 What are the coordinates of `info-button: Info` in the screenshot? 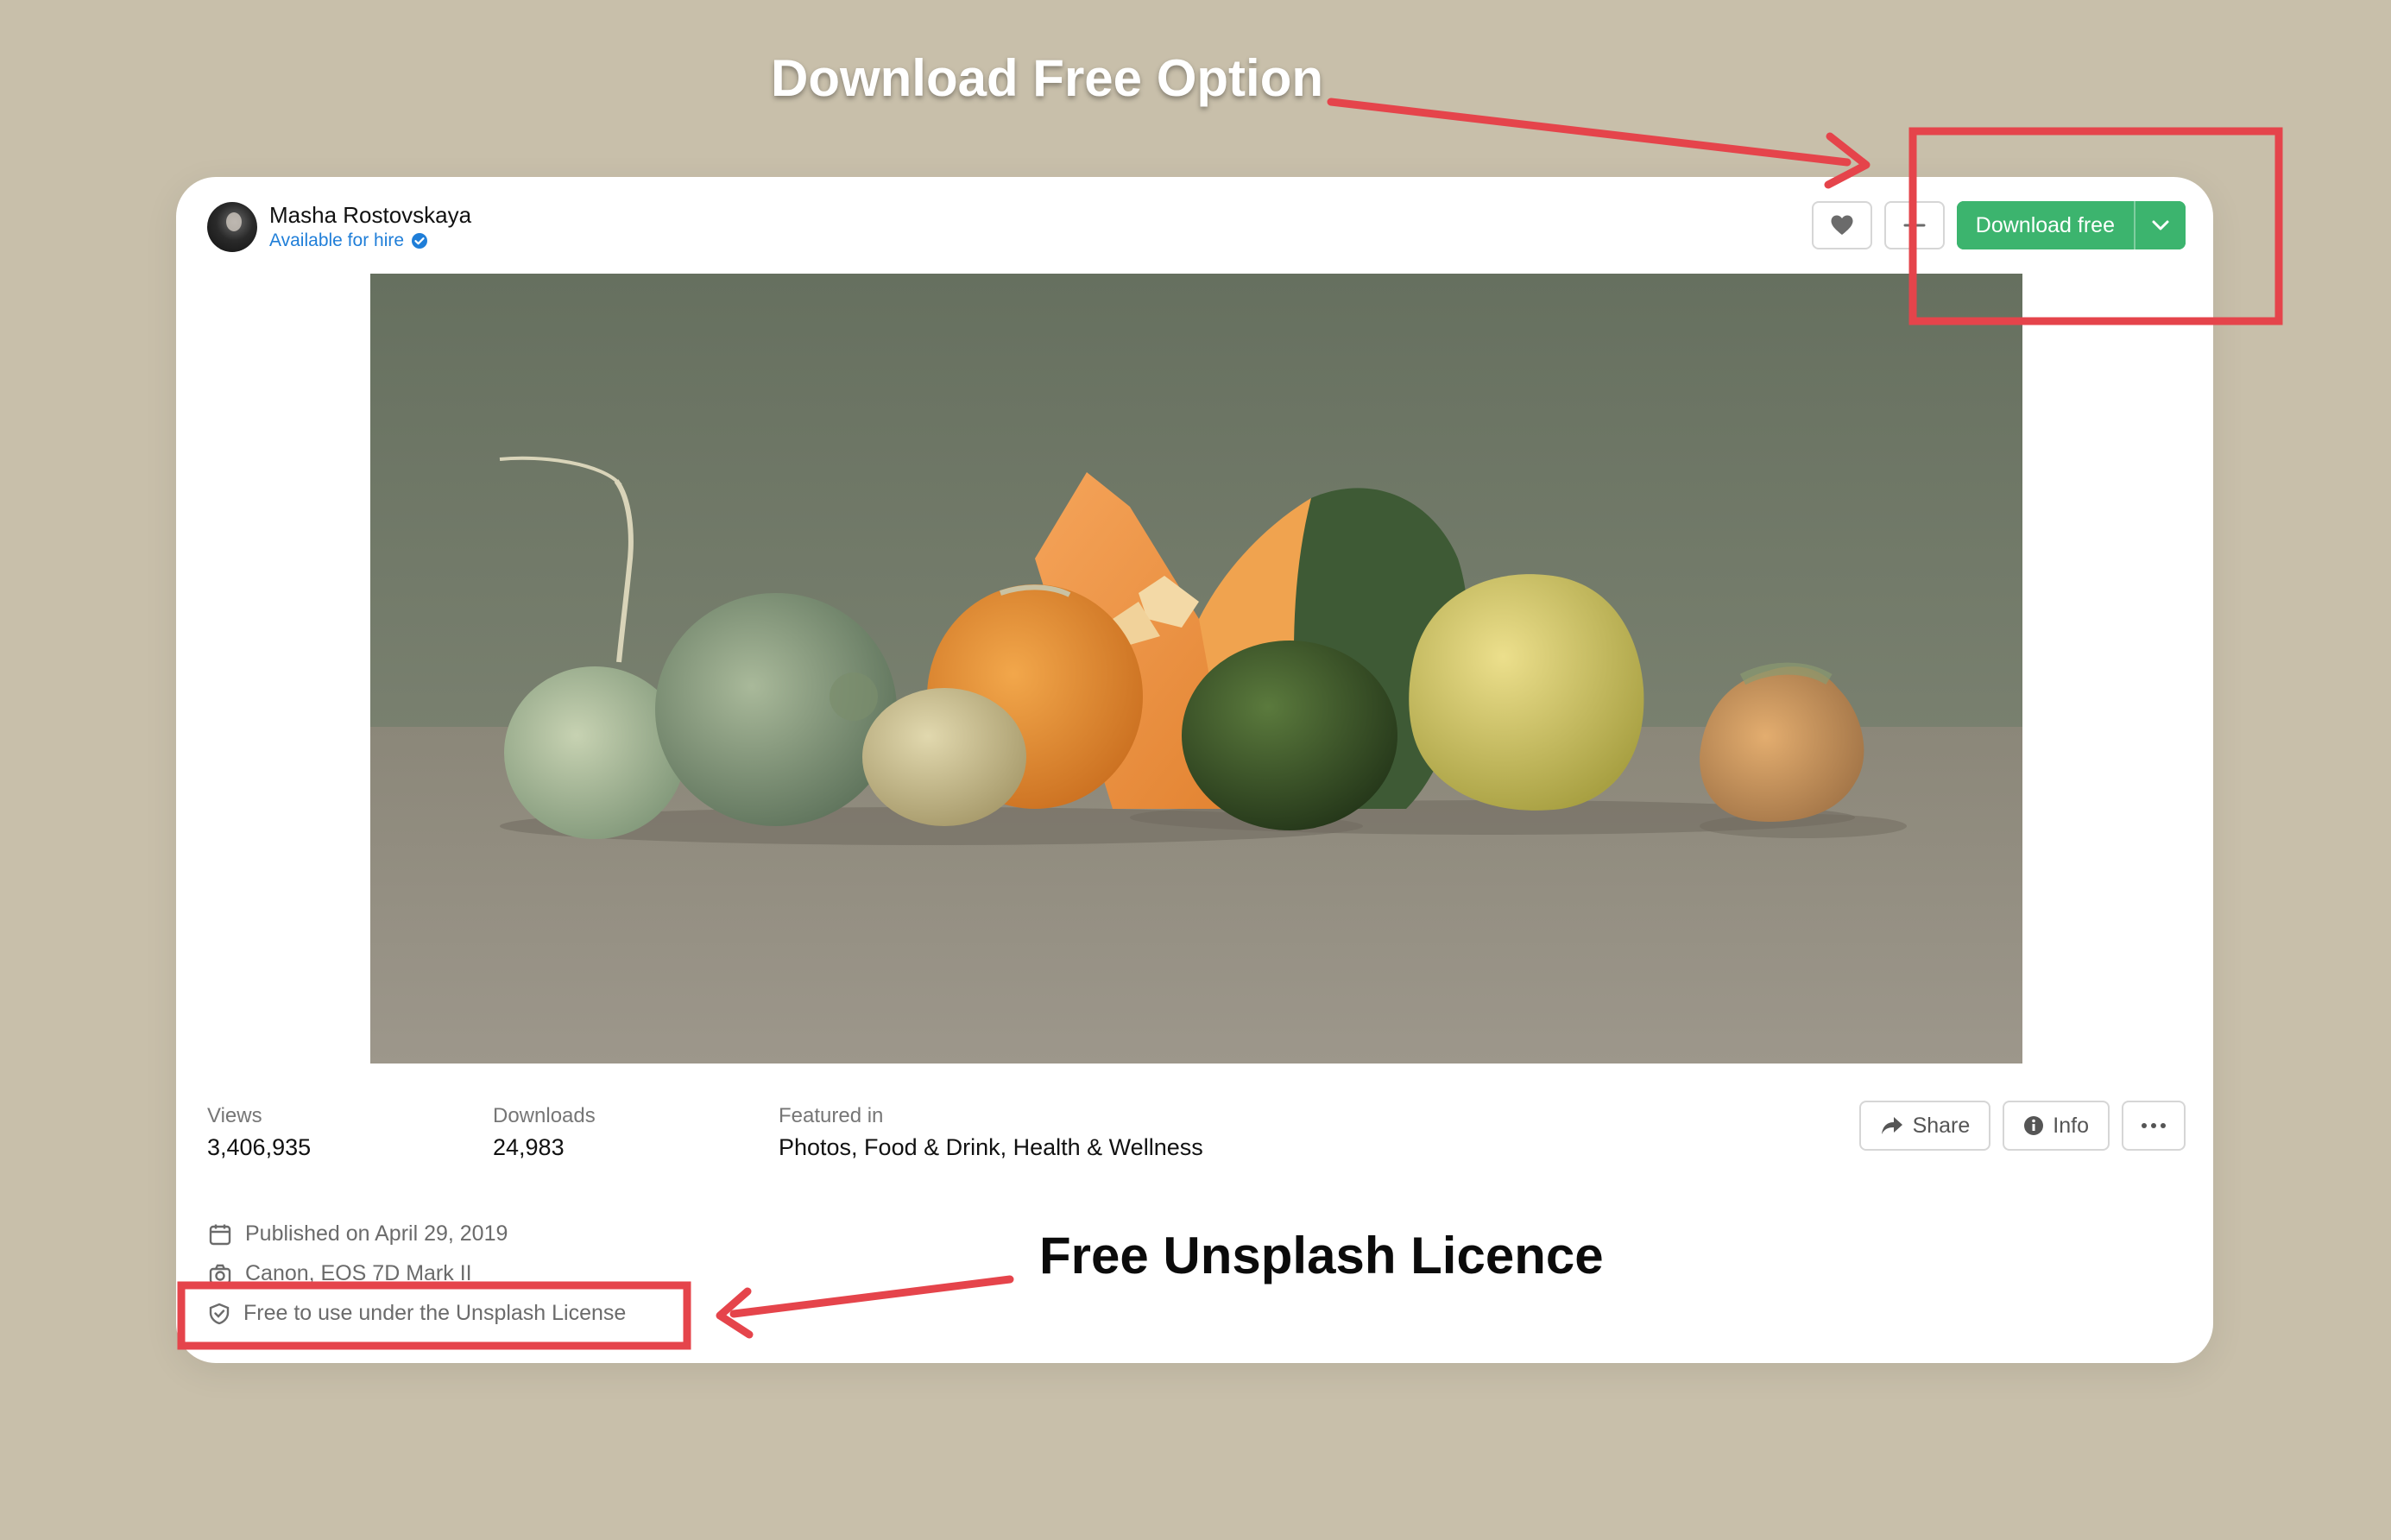 It's located at (2056, 1126).